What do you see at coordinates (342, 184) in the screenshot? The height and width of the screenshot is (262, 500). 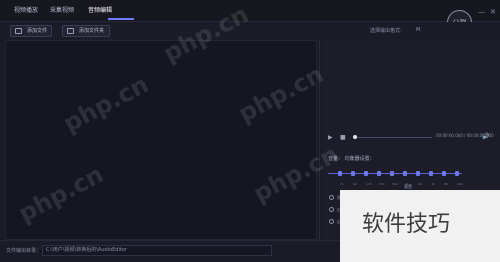 I see `eq-band-label: 31` at bounding box center [342, 184].